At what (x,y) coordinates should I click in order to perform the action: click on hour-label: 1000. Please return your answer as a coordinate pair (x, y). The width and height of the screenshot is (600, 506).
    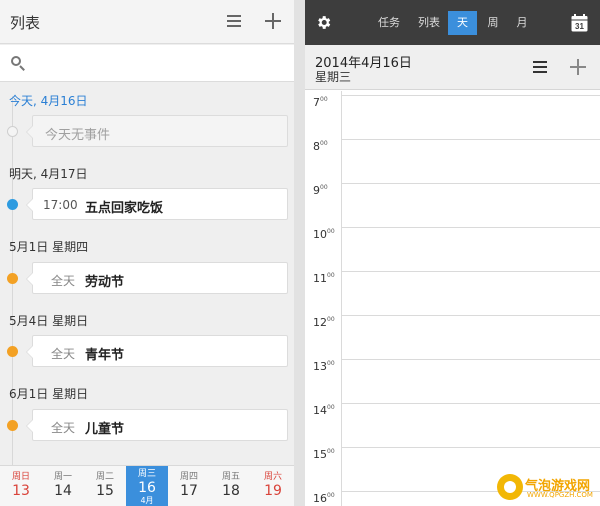
    Looking at the image, I should click on (324, 234).